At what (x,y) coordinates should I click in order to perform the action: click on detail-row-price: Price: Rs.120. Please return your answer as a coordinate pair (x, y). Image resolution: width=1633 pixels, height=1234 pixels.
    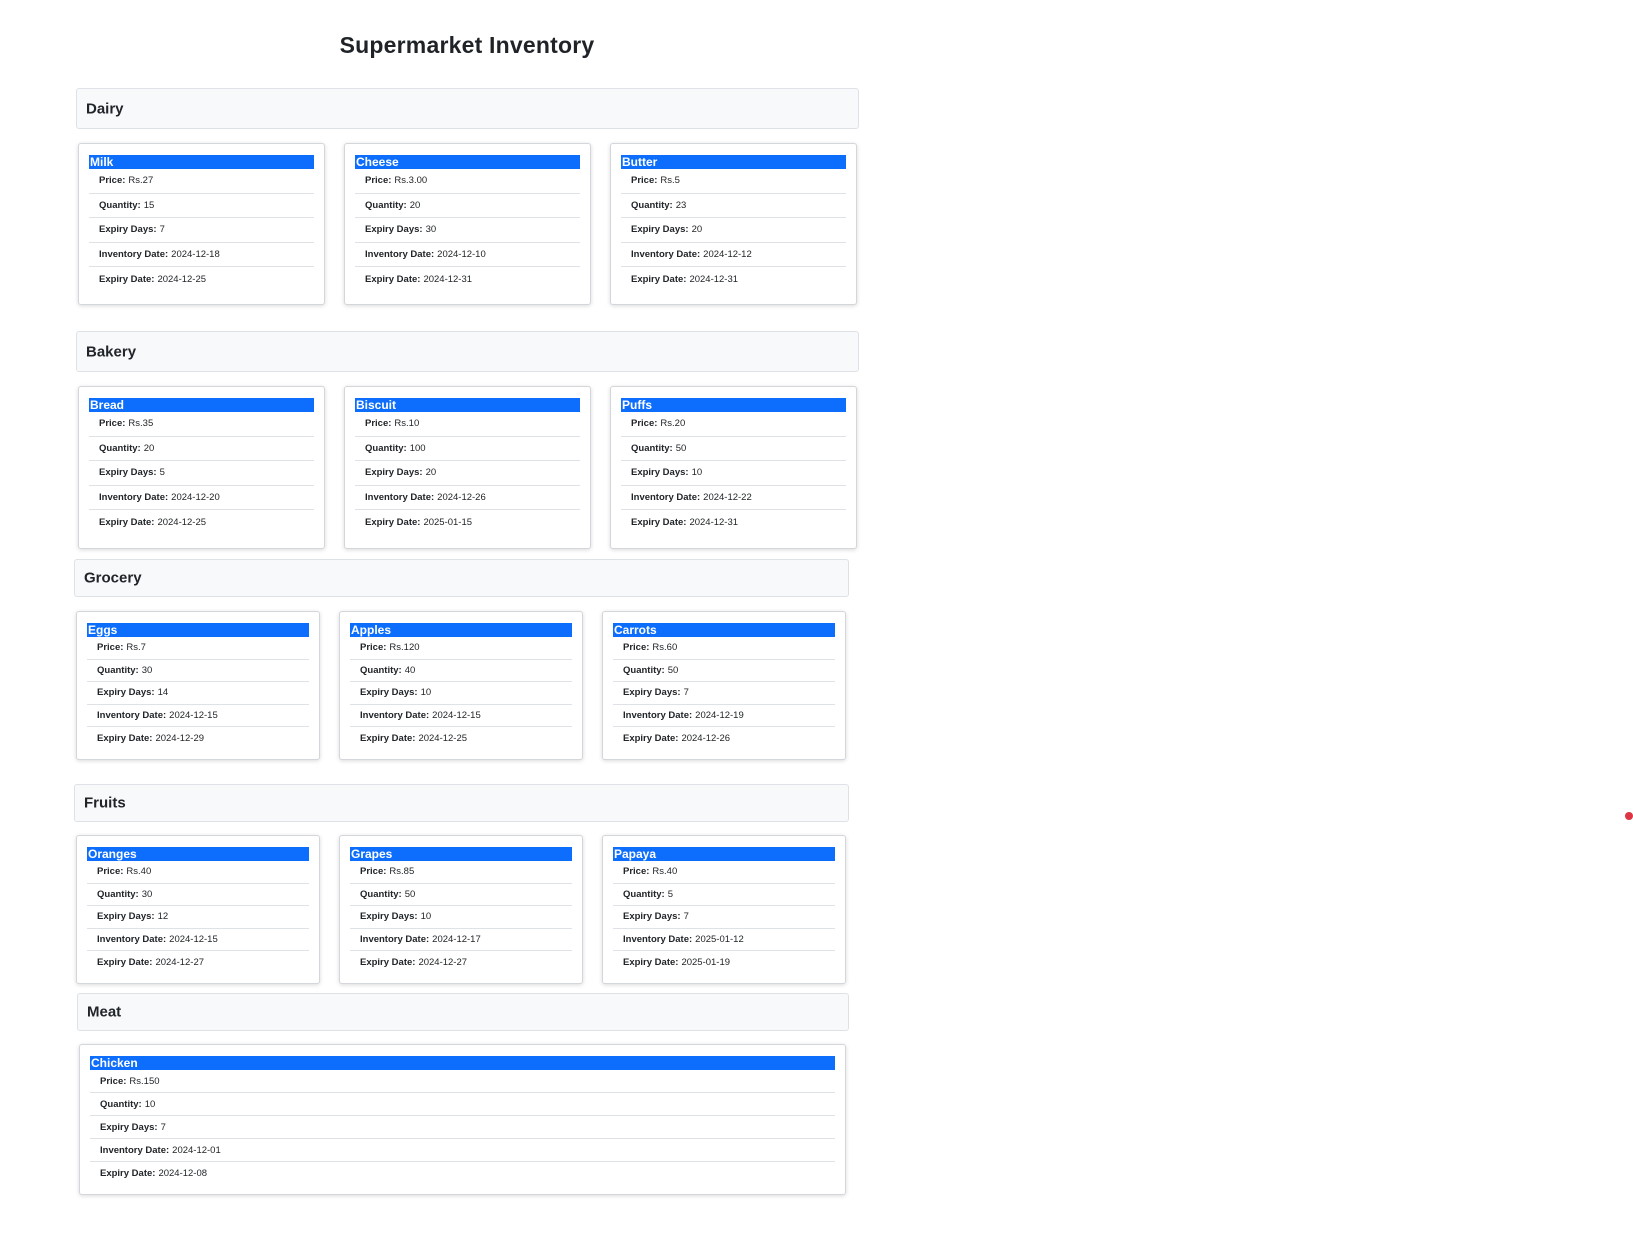
    Looking at the image, I should click on (461, 648).